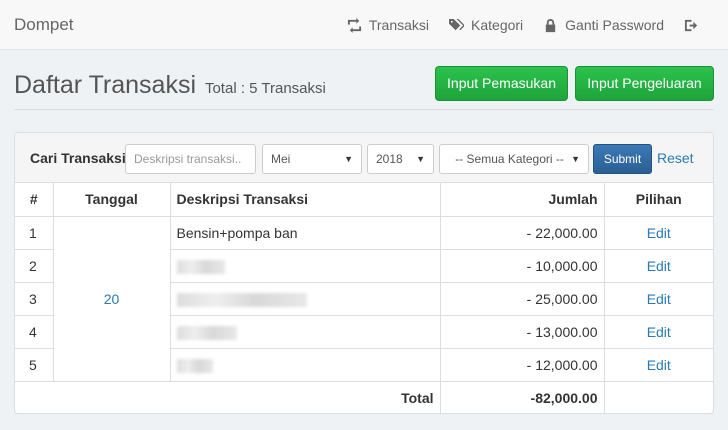 This screenshot has height=430, width=728. I want to click on row-number: 3, so click(34, 299).